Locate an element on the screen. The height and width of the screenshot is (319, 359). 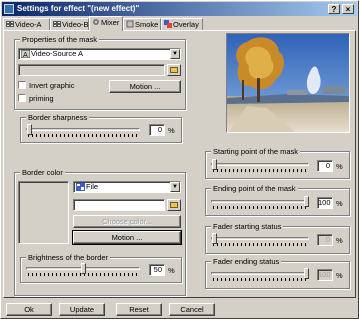
group-label: Brightness of the border is located at coordinates (68, 257).